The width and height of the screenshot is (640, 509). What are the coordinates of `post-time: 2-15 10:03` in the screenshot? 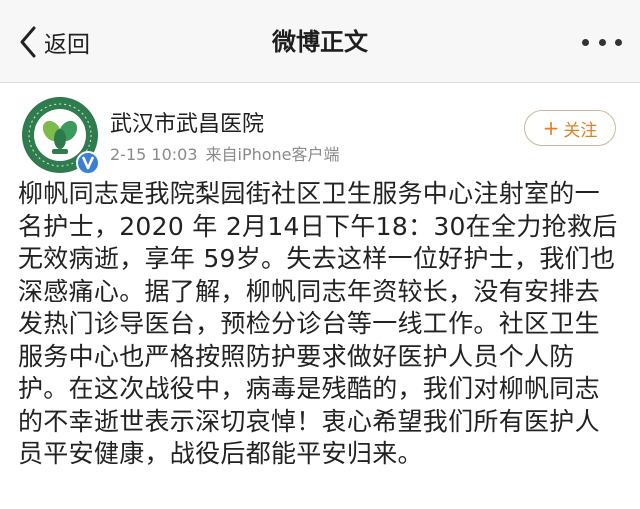 It's located at (154, 154).